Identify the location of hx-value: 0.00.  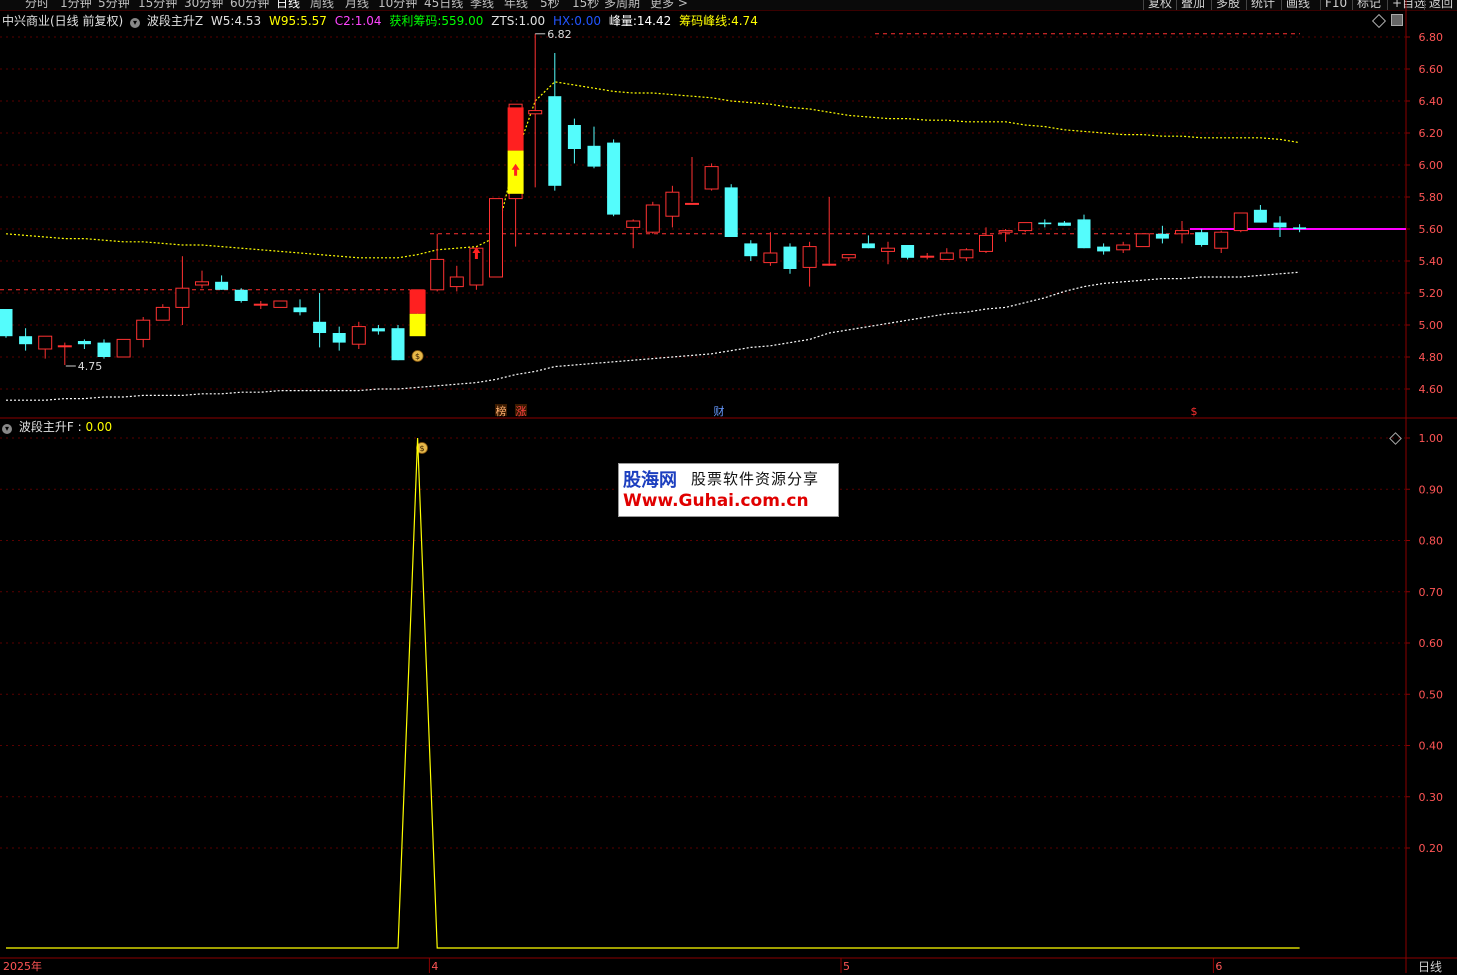
(587, 21).